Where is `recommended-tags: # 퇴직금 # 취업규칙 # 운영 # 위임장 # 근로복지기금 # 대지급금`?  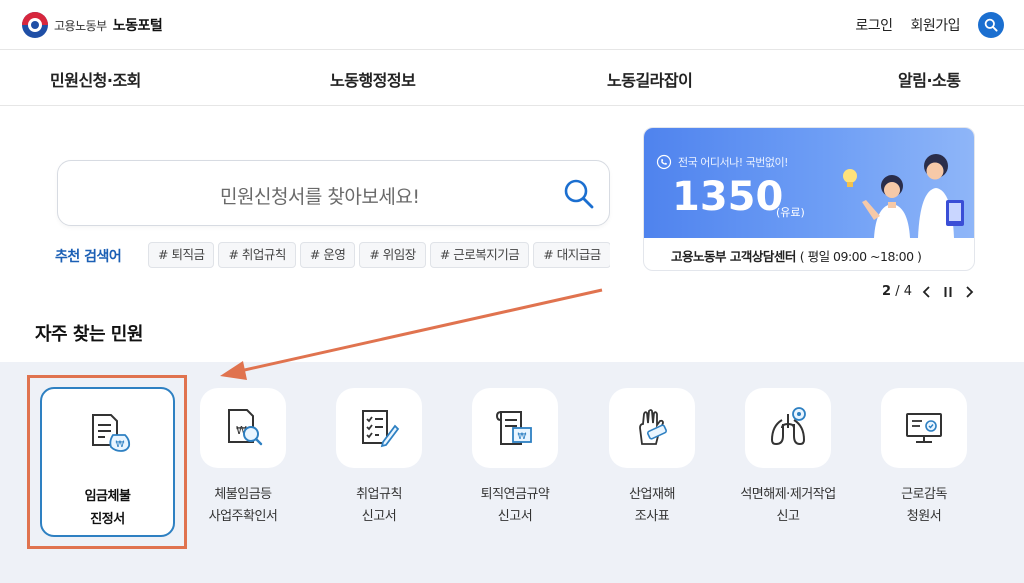 recommended-tags: # 퇴직금 # 취업규칙 # 운영 # 위임장 # 근로복지기금 # 대지급금 is located at coordinates (379, 256).